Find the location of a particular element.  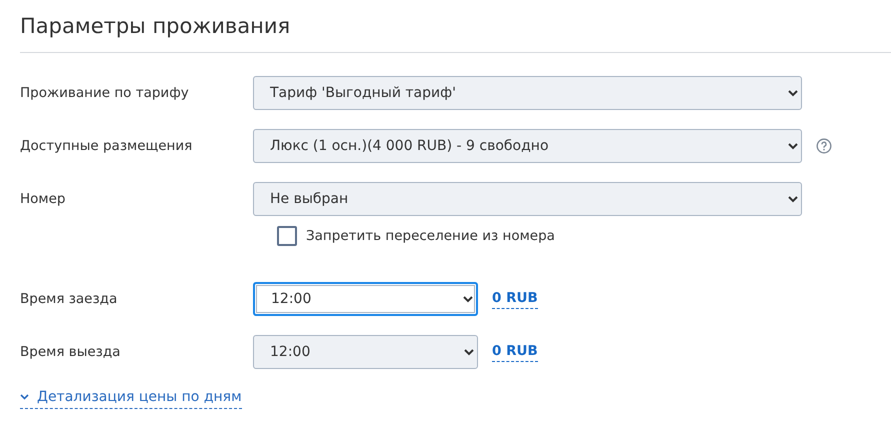

field-label: Номер is located at coordinates (42, 200).